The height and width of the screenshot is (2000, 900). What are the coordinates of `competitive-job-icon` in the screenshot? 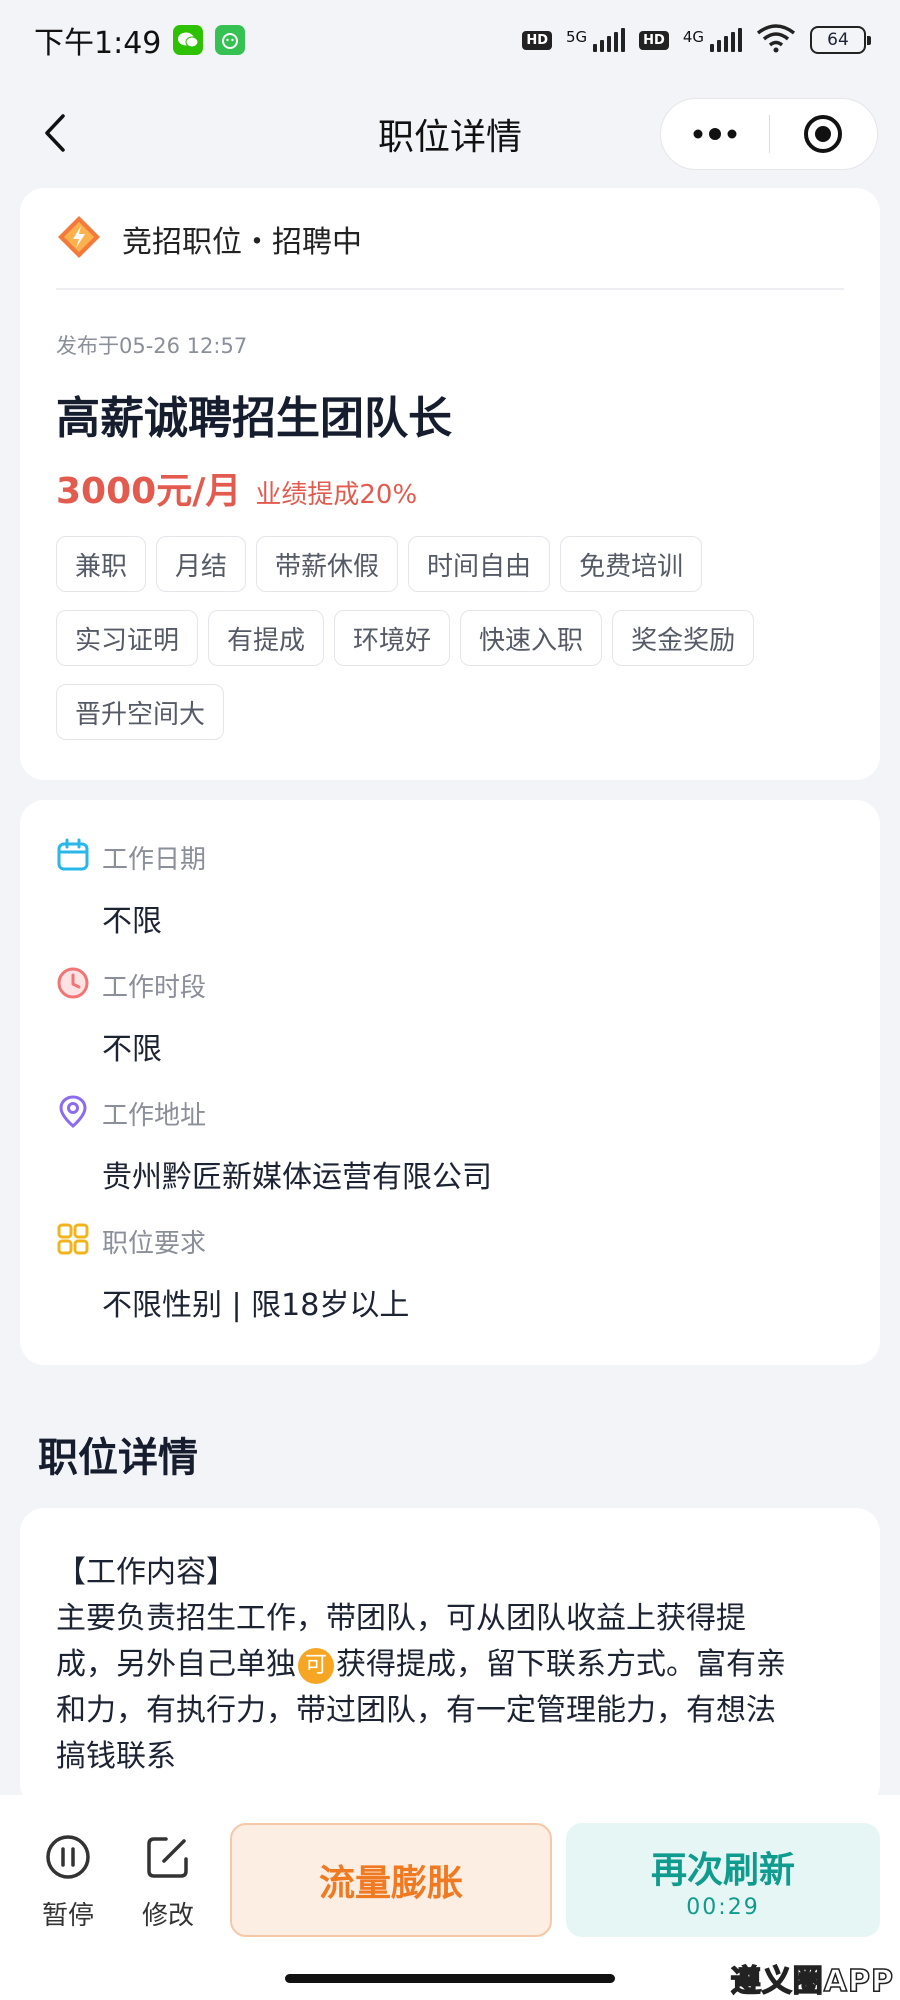 It's located at (79, 239).